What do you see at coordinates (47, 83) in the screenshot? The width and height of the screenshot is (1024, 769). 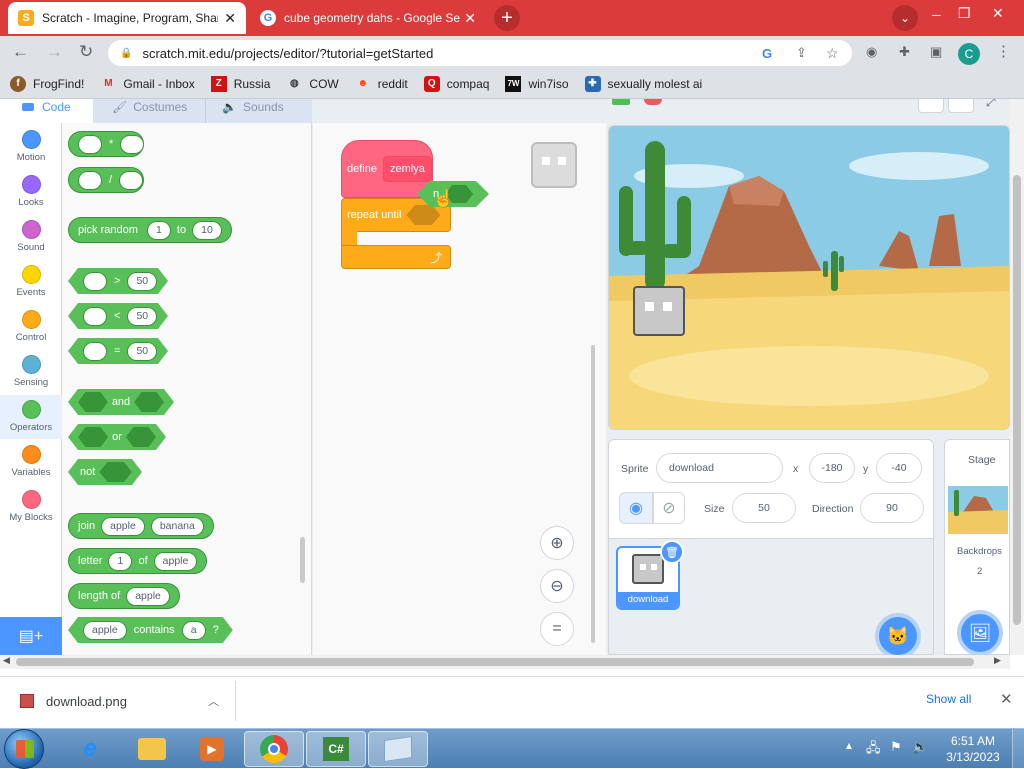 I see `bookmark-frogfind: f FrogFind!` at bounding box center [47, 83].